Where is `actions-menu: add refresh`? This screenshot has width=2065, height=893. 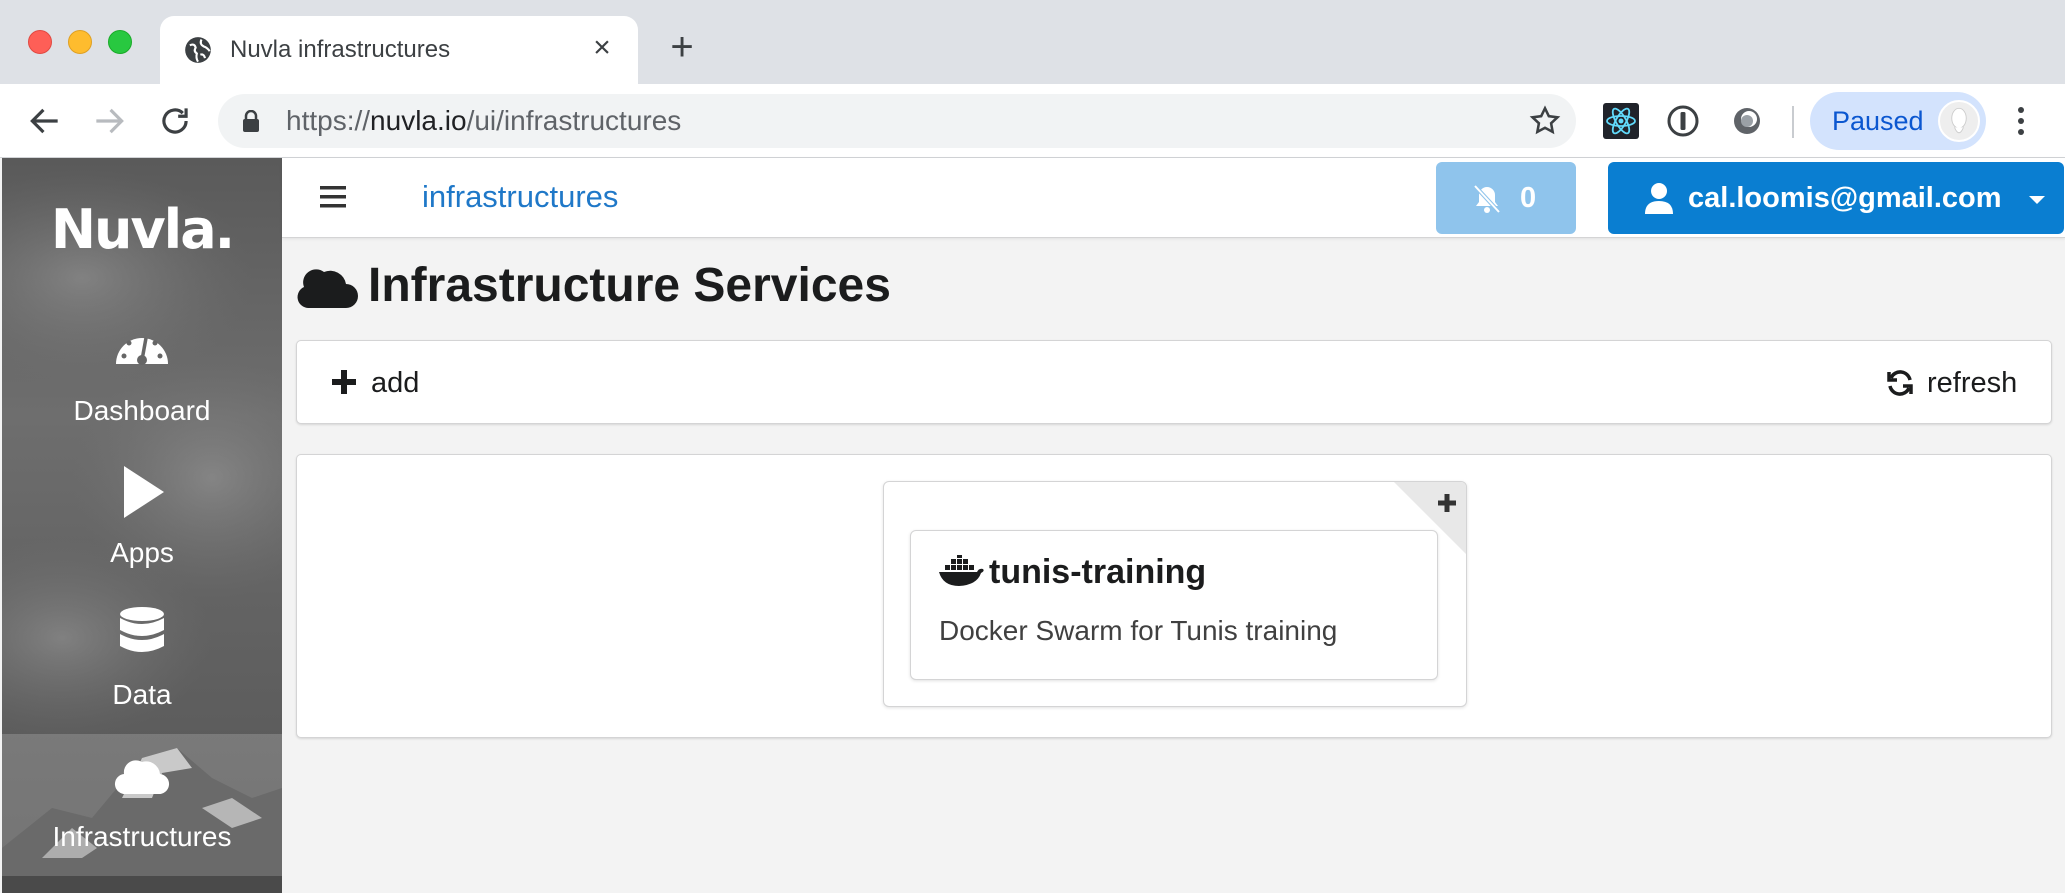 actions-menu: add refresh is located at coordinates (1174, 382).